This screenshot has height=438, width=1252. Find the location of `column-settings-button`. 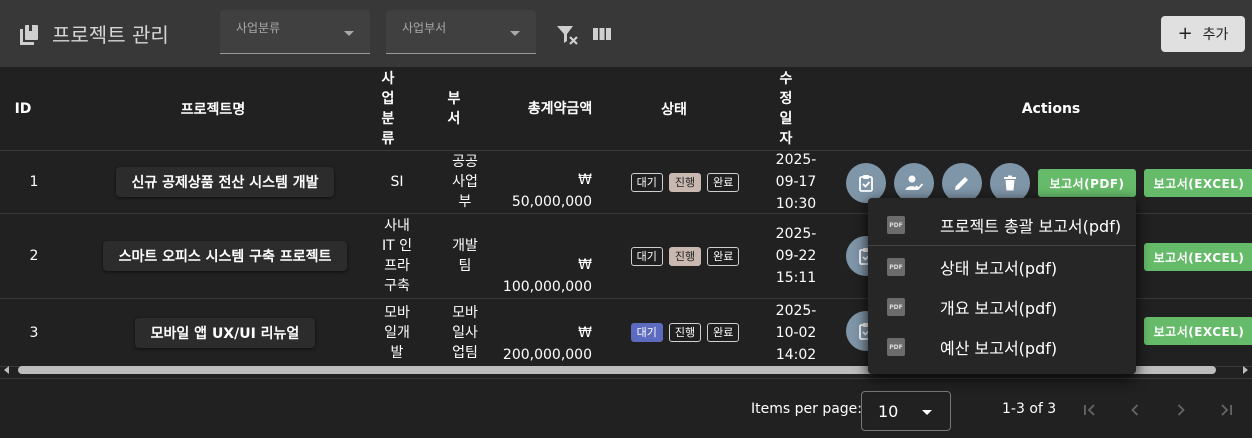

column-settings-button is located at coordinates (602, 34).